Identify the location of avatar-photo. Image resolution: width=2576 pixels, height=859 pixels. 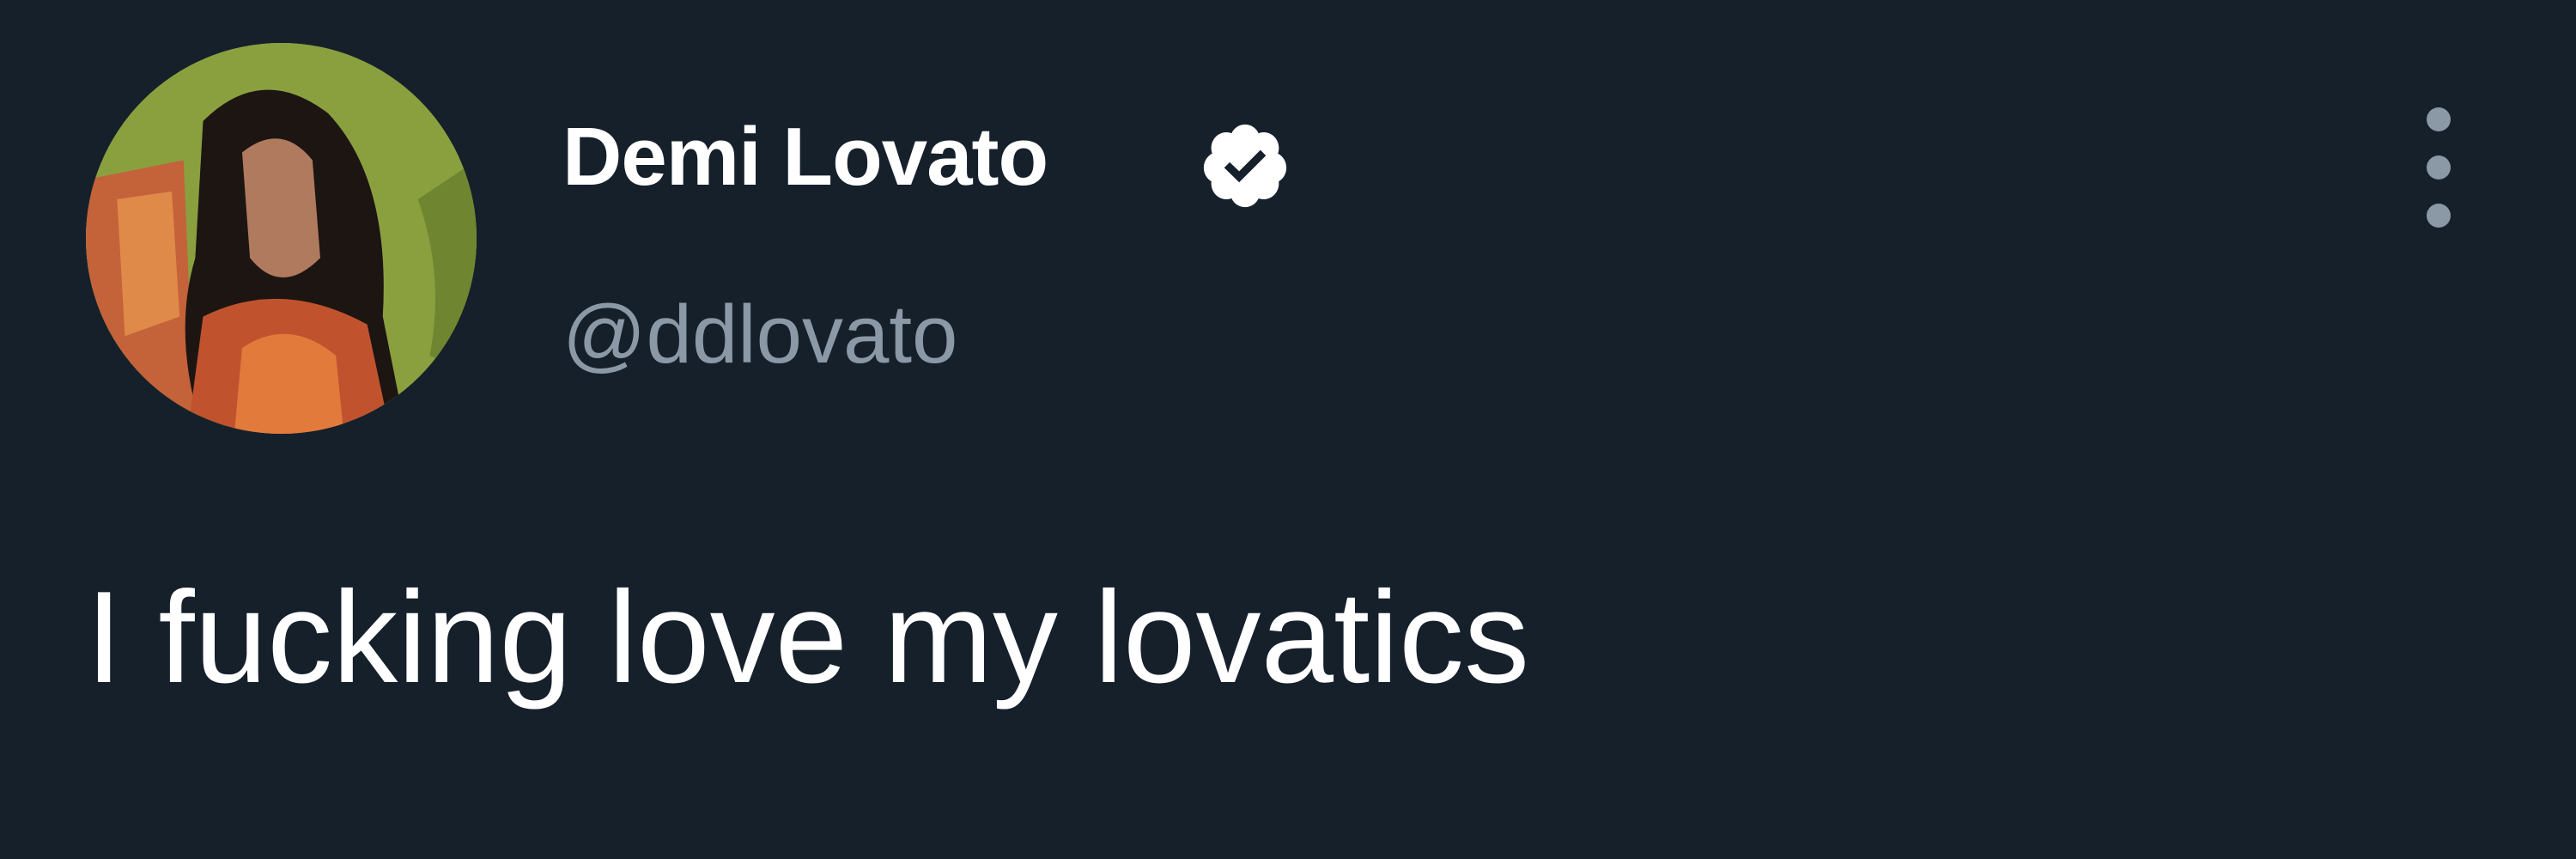
(281, 239).